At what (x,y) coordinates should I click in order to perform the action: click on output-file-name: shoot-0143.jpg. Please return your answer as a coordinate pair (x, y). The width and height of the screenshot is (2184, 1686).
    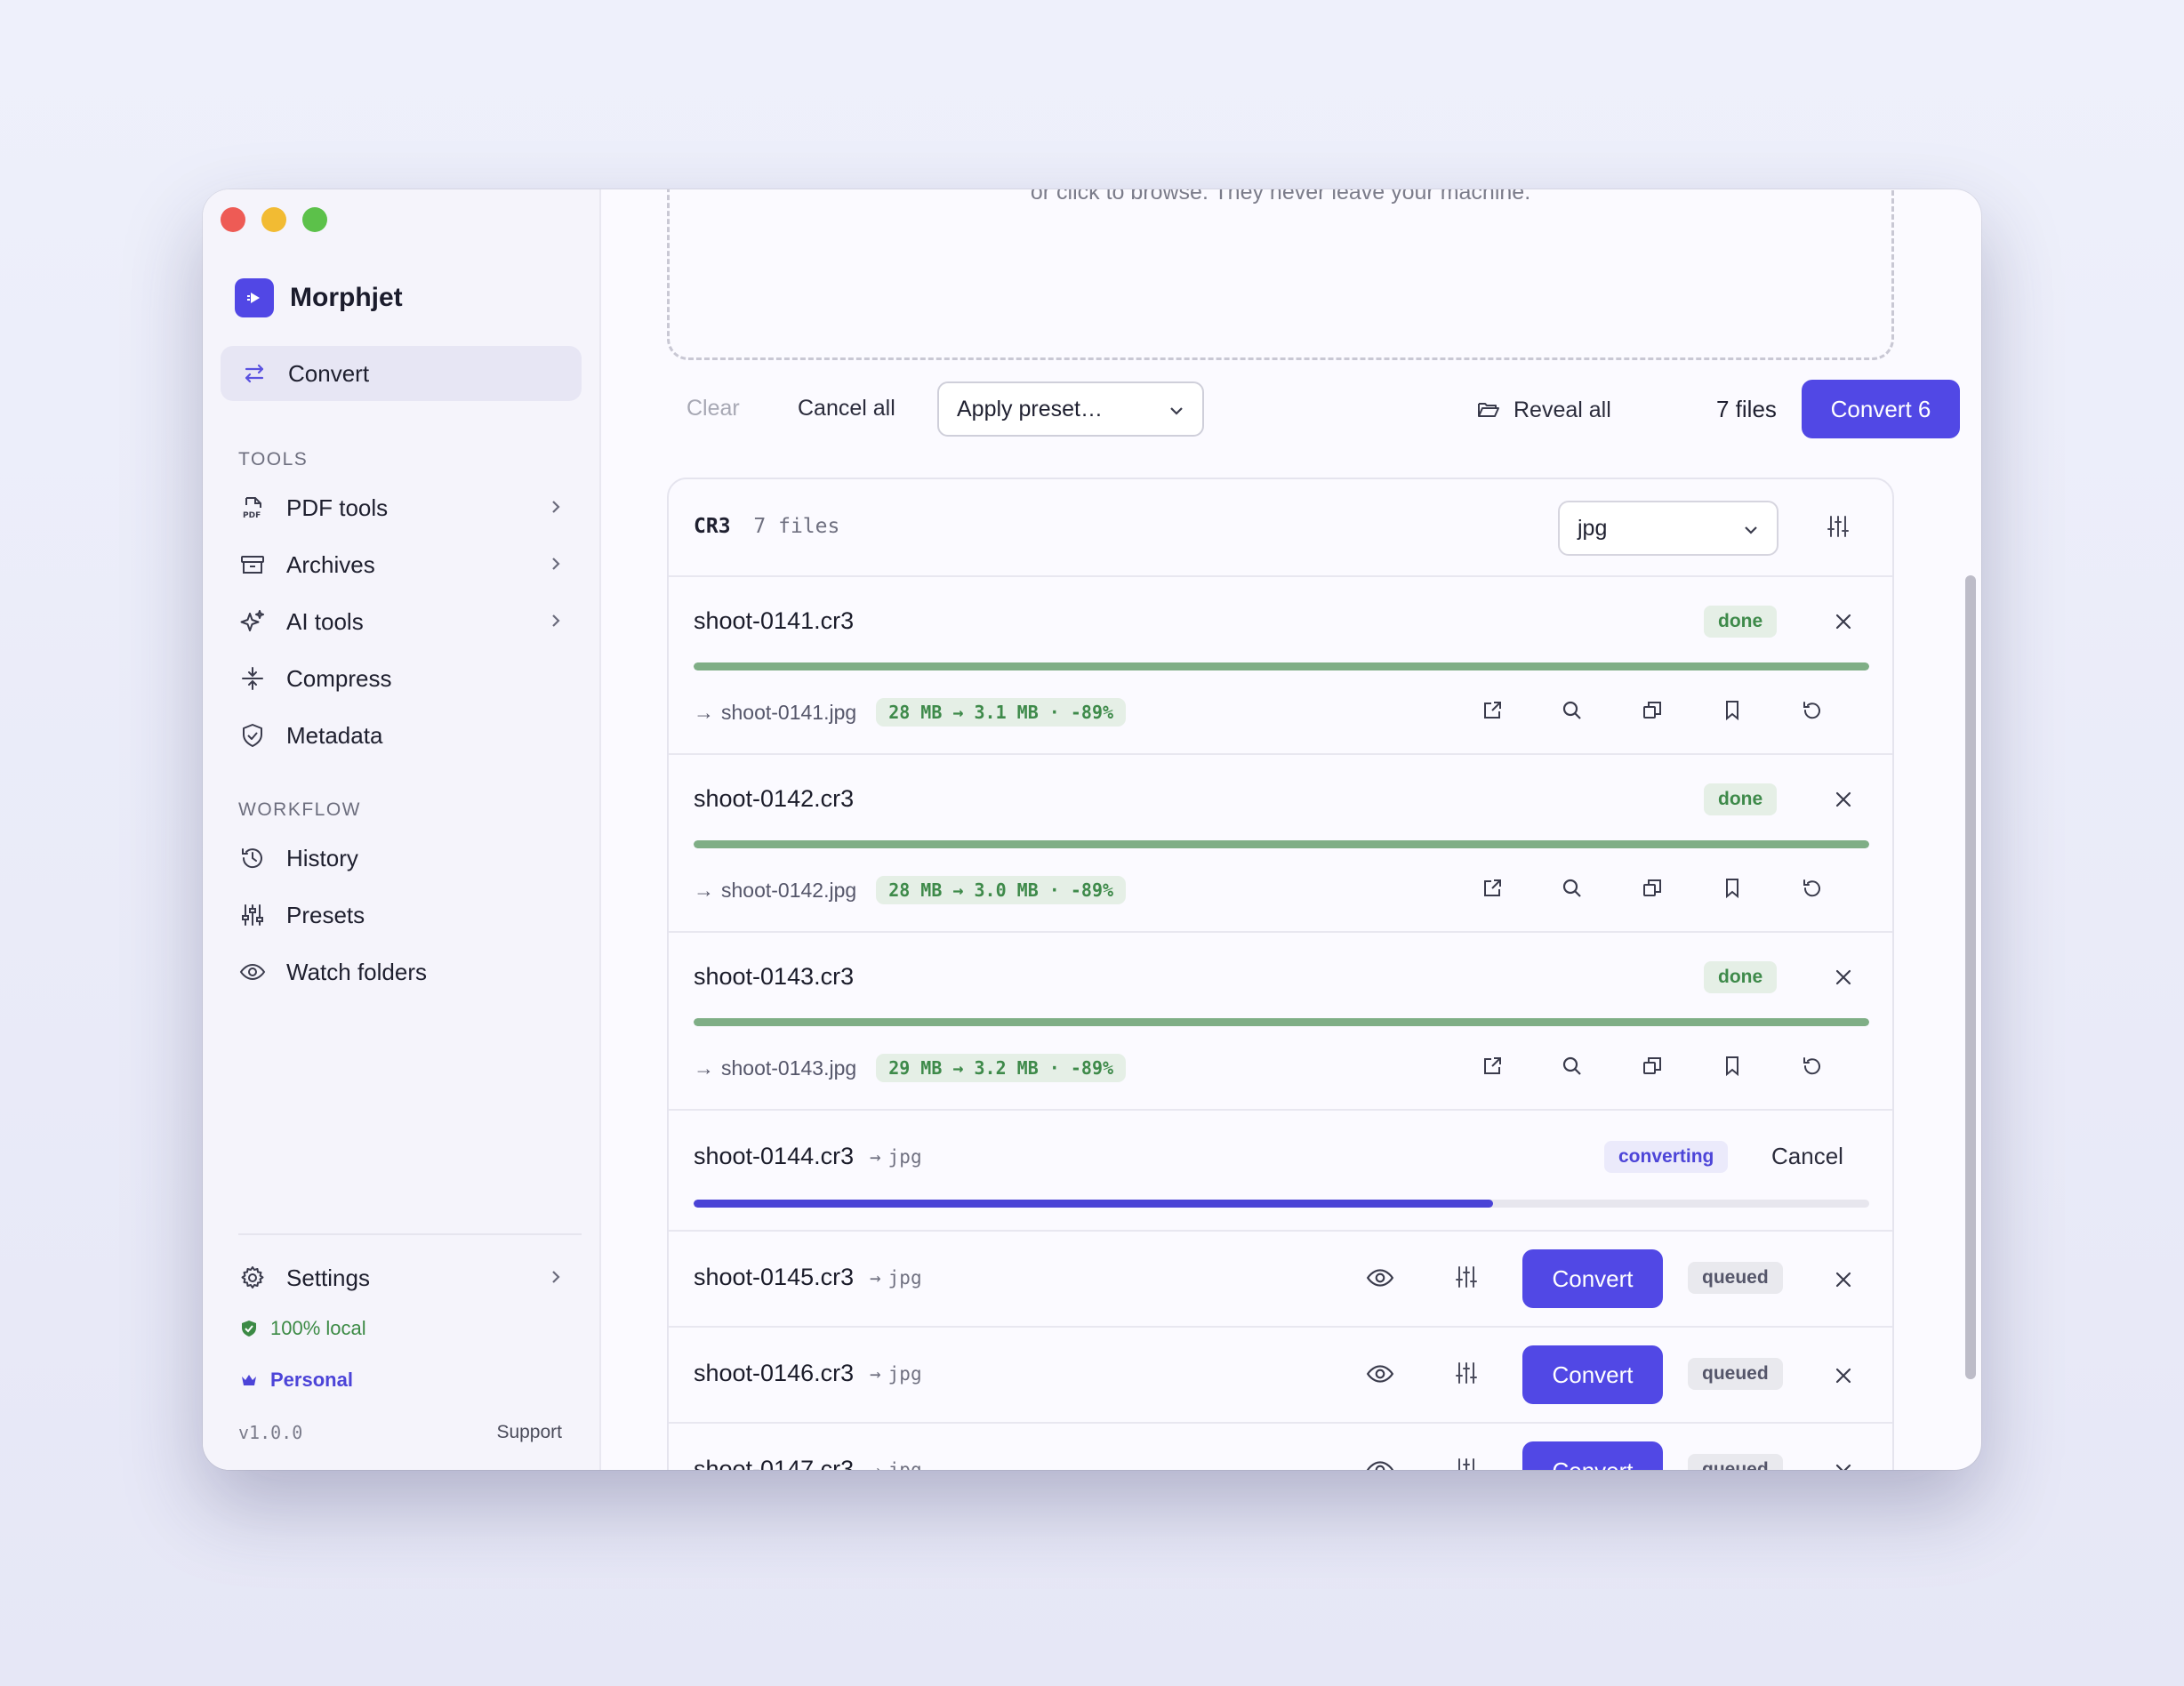
    Looking at the image, I should click on (788, 1068).